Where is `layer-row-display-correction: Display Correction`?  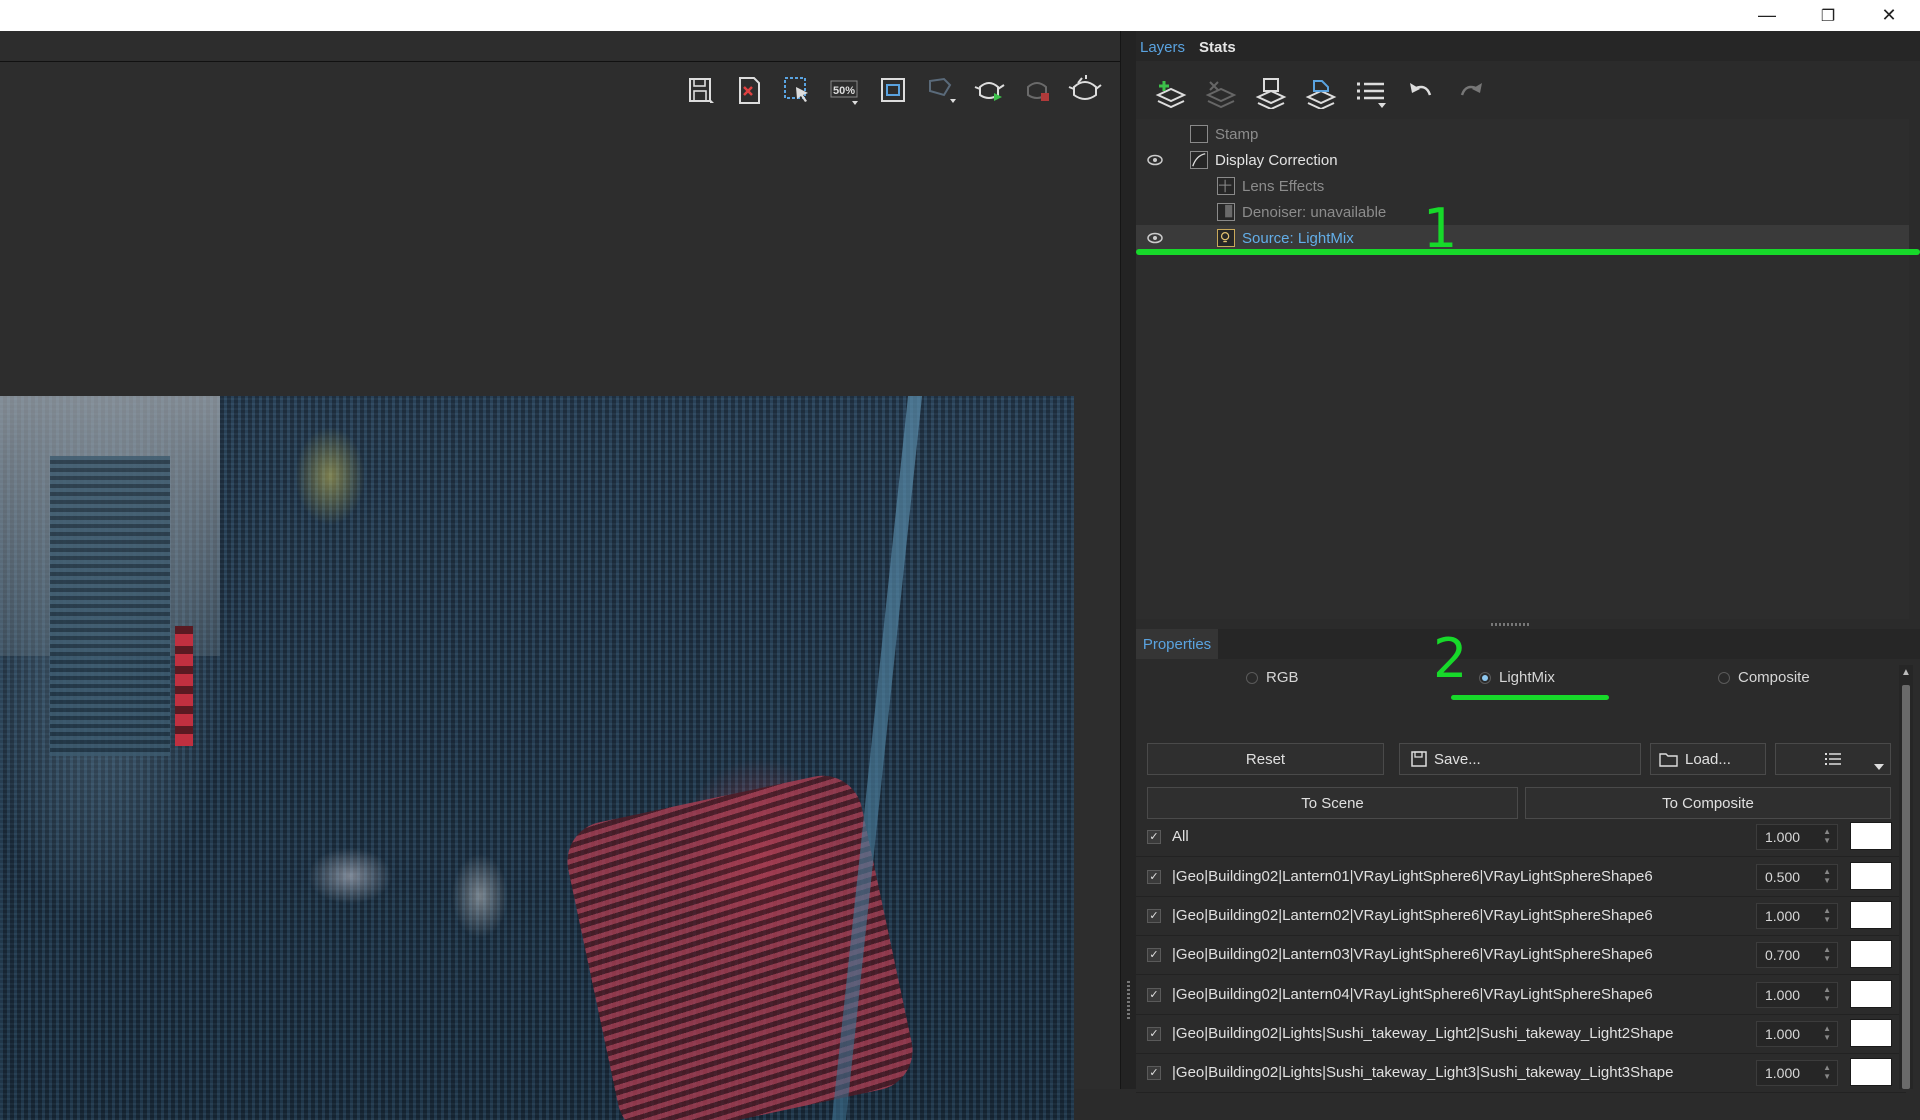
layer-row-display-correction: Display Correction is located at coordinates (1522, 160).